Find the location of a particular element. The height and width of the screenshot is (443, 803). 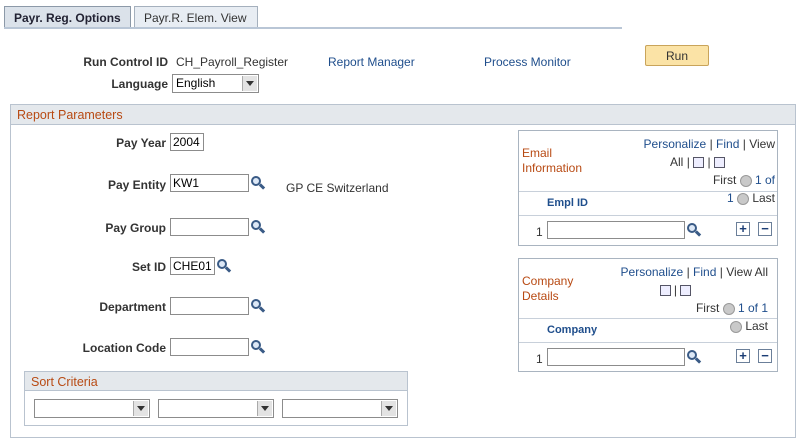

column-header-empl-id: Empl ID is located at coordinates (567, 203).